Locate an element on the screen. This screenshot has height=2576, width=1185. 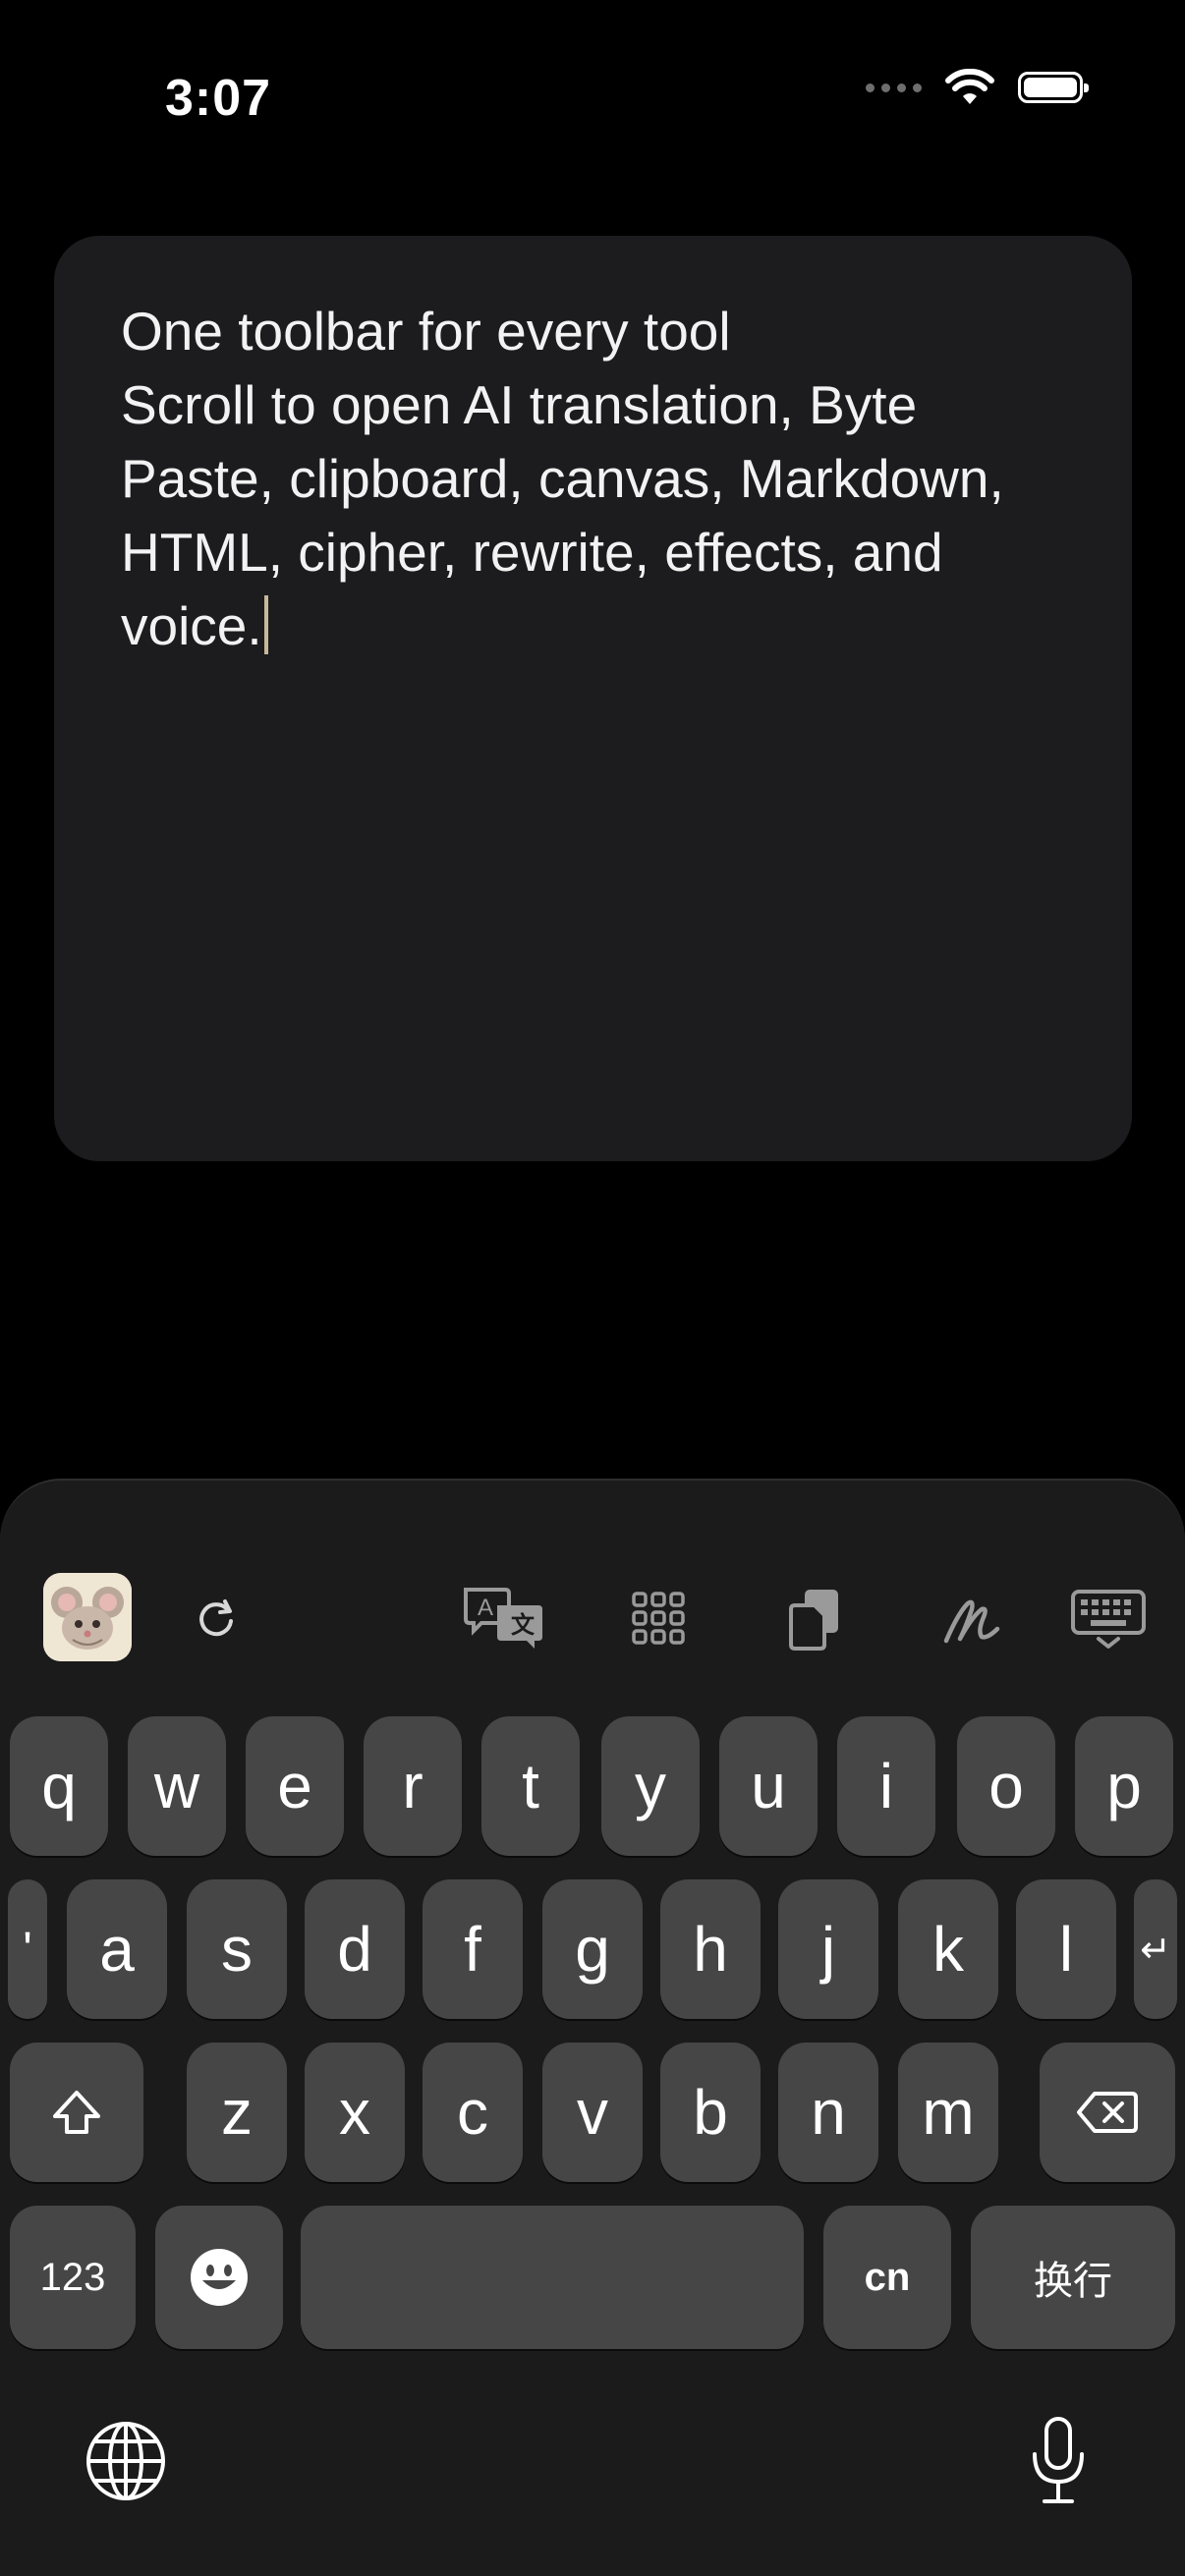
key-v: v is located at coordinates (592, 2112).